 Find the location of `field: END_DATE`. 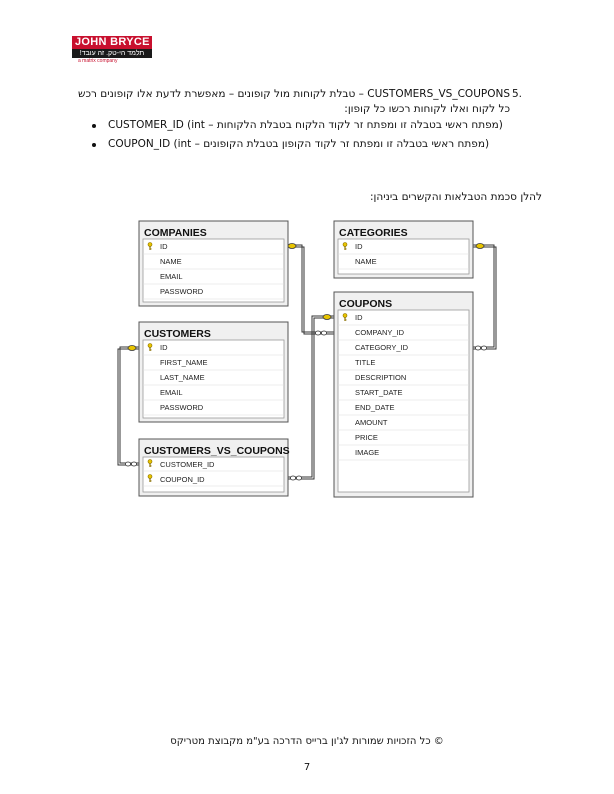

field: END_DATE is located at coordinates (374, 407).